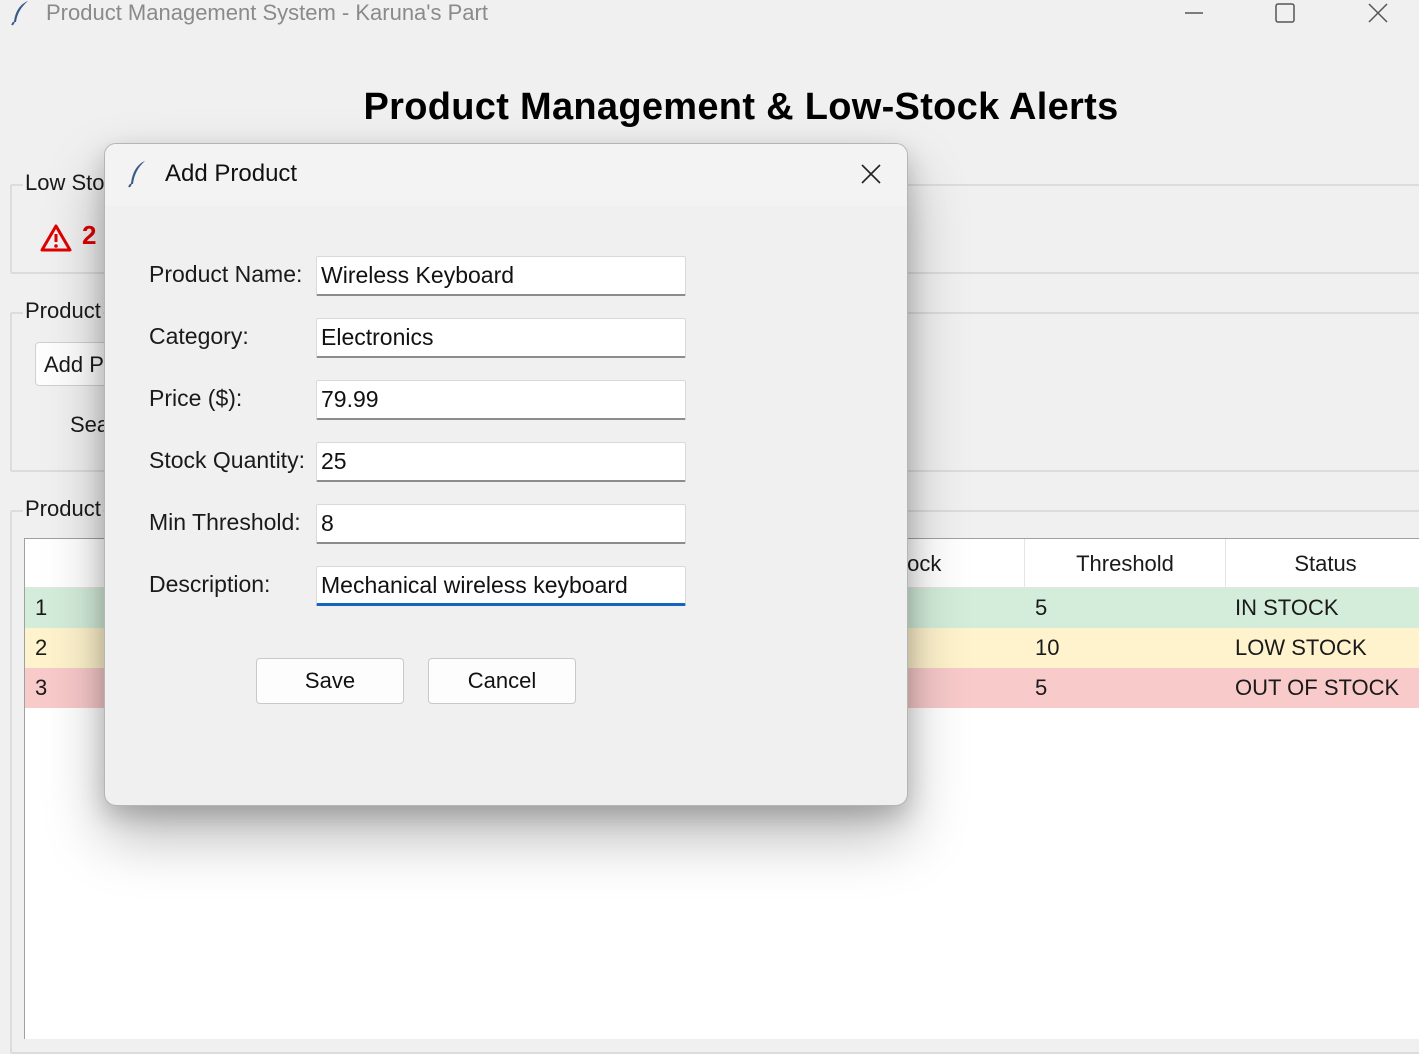 Image resolution: width=1419 pixels, height=1054 pixels. Describe the element at coordinates (501, 400) in the screenshot. I see `price-field` at that location.